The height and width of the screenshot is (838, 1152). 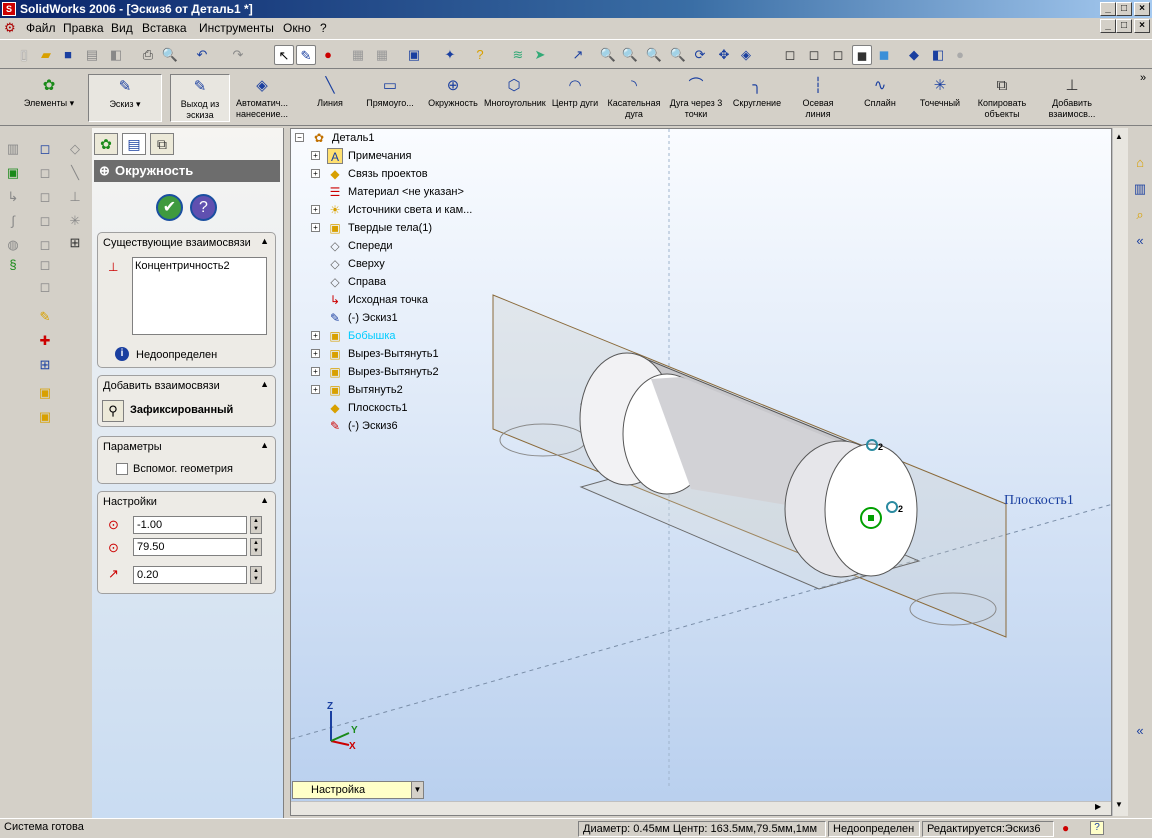 I want to click on revolve-icon: ▣, so click(x=13, y=173).